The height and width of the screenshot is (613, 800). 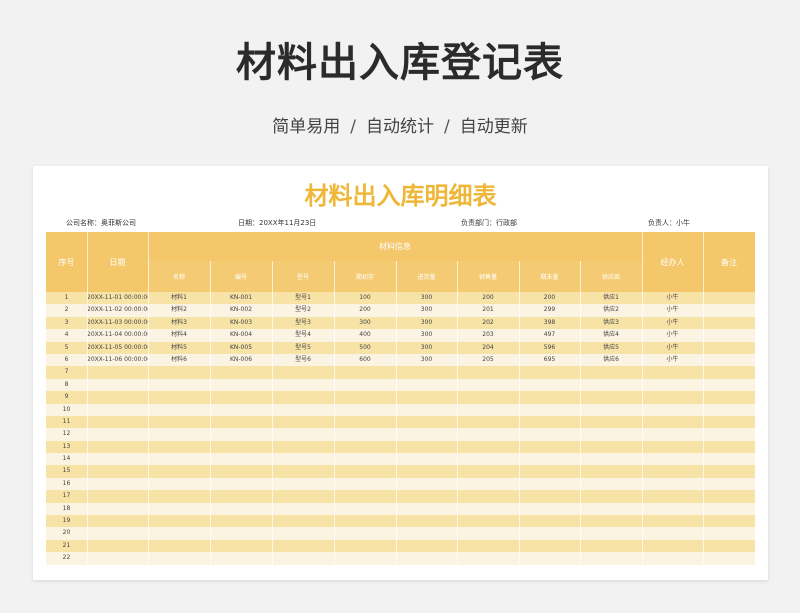 What do you see at coordinates (66, 545) in the screenshot?
I see `cell-seq: 21` at bounding box center [66, 545].